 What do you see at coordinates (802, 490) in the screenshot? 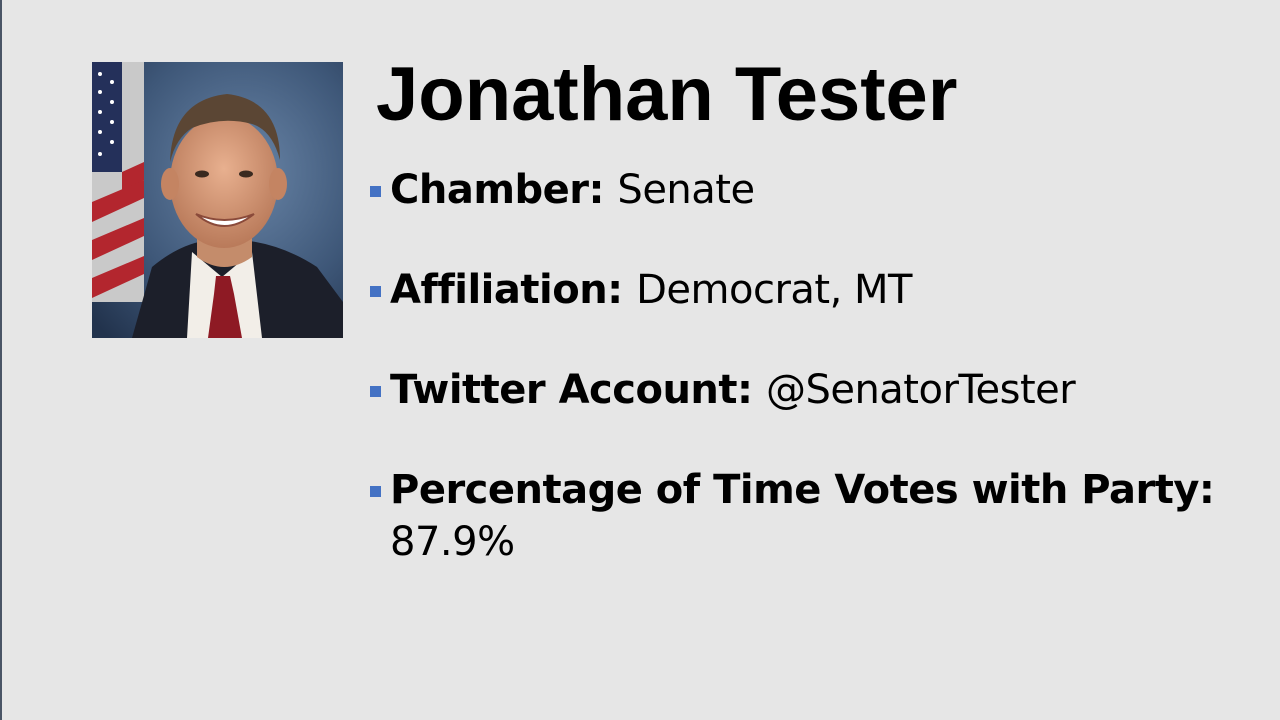
I see `party-votes-label: Percentage of Time Votes with Party:` at bounding box center [802, 490].